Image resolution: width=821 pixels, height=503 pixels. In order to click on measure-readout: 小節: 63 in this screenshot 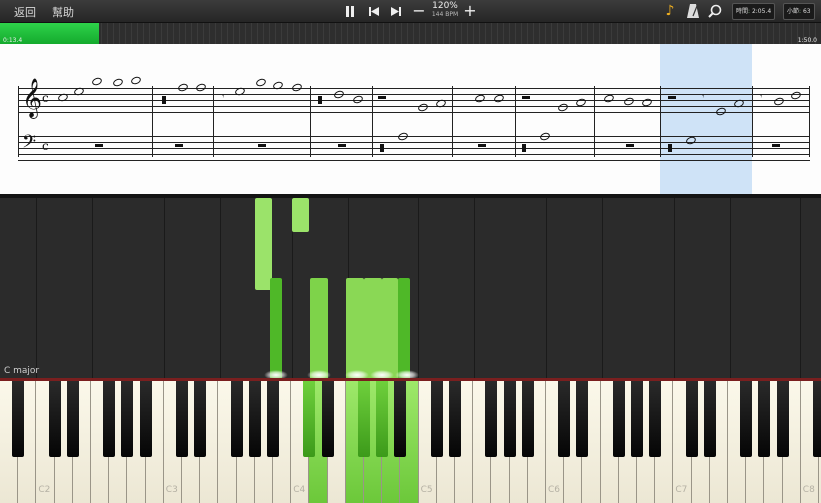, I will do `click(799, 11)`.